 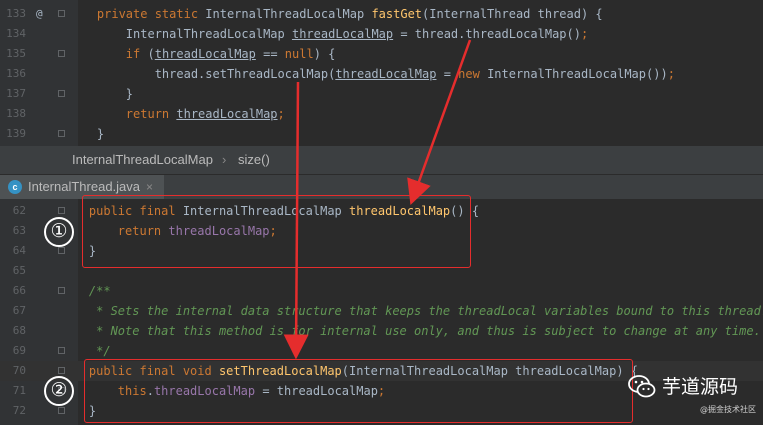 What do you see at coordinates (642, 386) in the screenshot?
I see `wechat-icon` at bounding box center [642, 386].